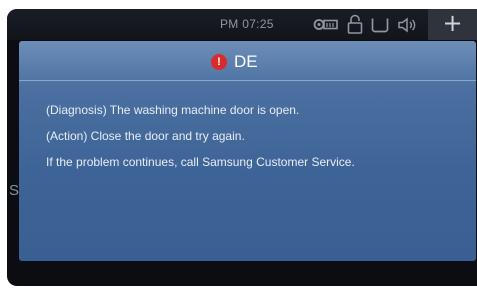 Image resolution: width=477 pixels, height=290 pixels. I want to click on dialog-header: ! DE, so click(247, 60).